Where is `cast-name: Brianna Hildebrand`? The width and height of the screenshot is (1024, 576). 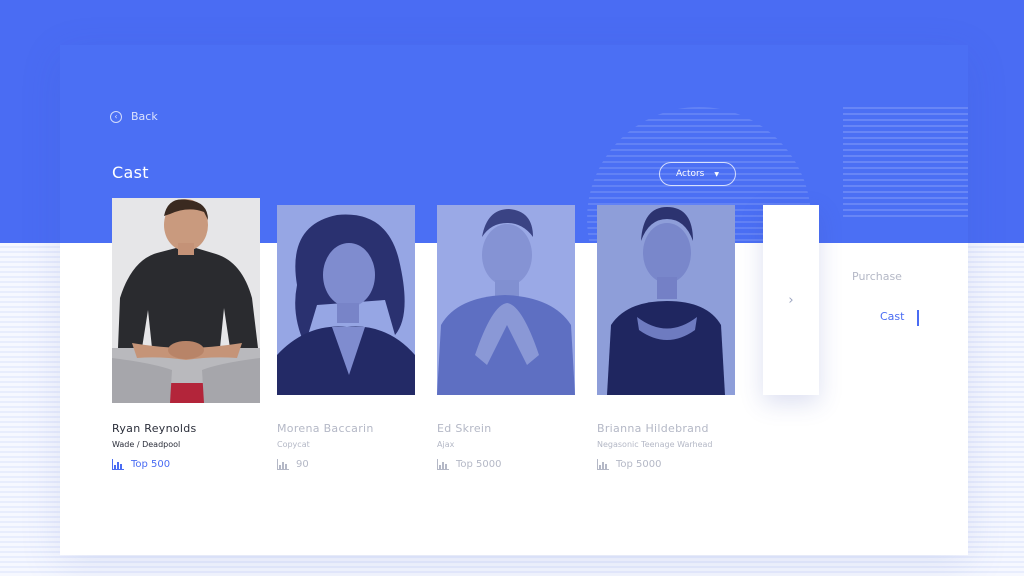
cast-name: Brianna Hildebrand is located at coordinates (653, 428).